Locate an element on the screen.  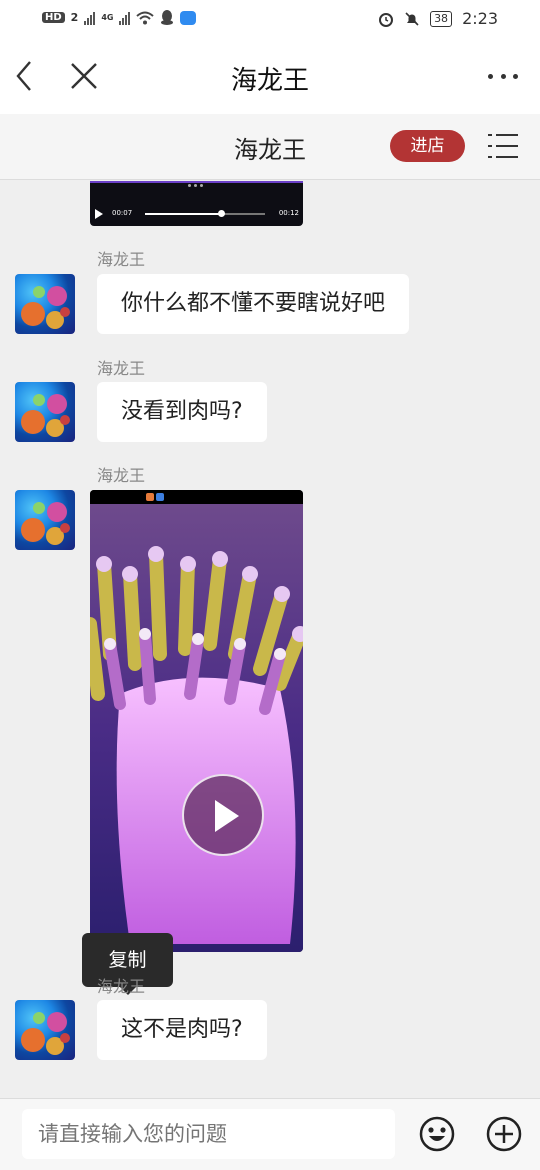
message-bubble: 没看到肉吗? is located at coordinates (182, 412).